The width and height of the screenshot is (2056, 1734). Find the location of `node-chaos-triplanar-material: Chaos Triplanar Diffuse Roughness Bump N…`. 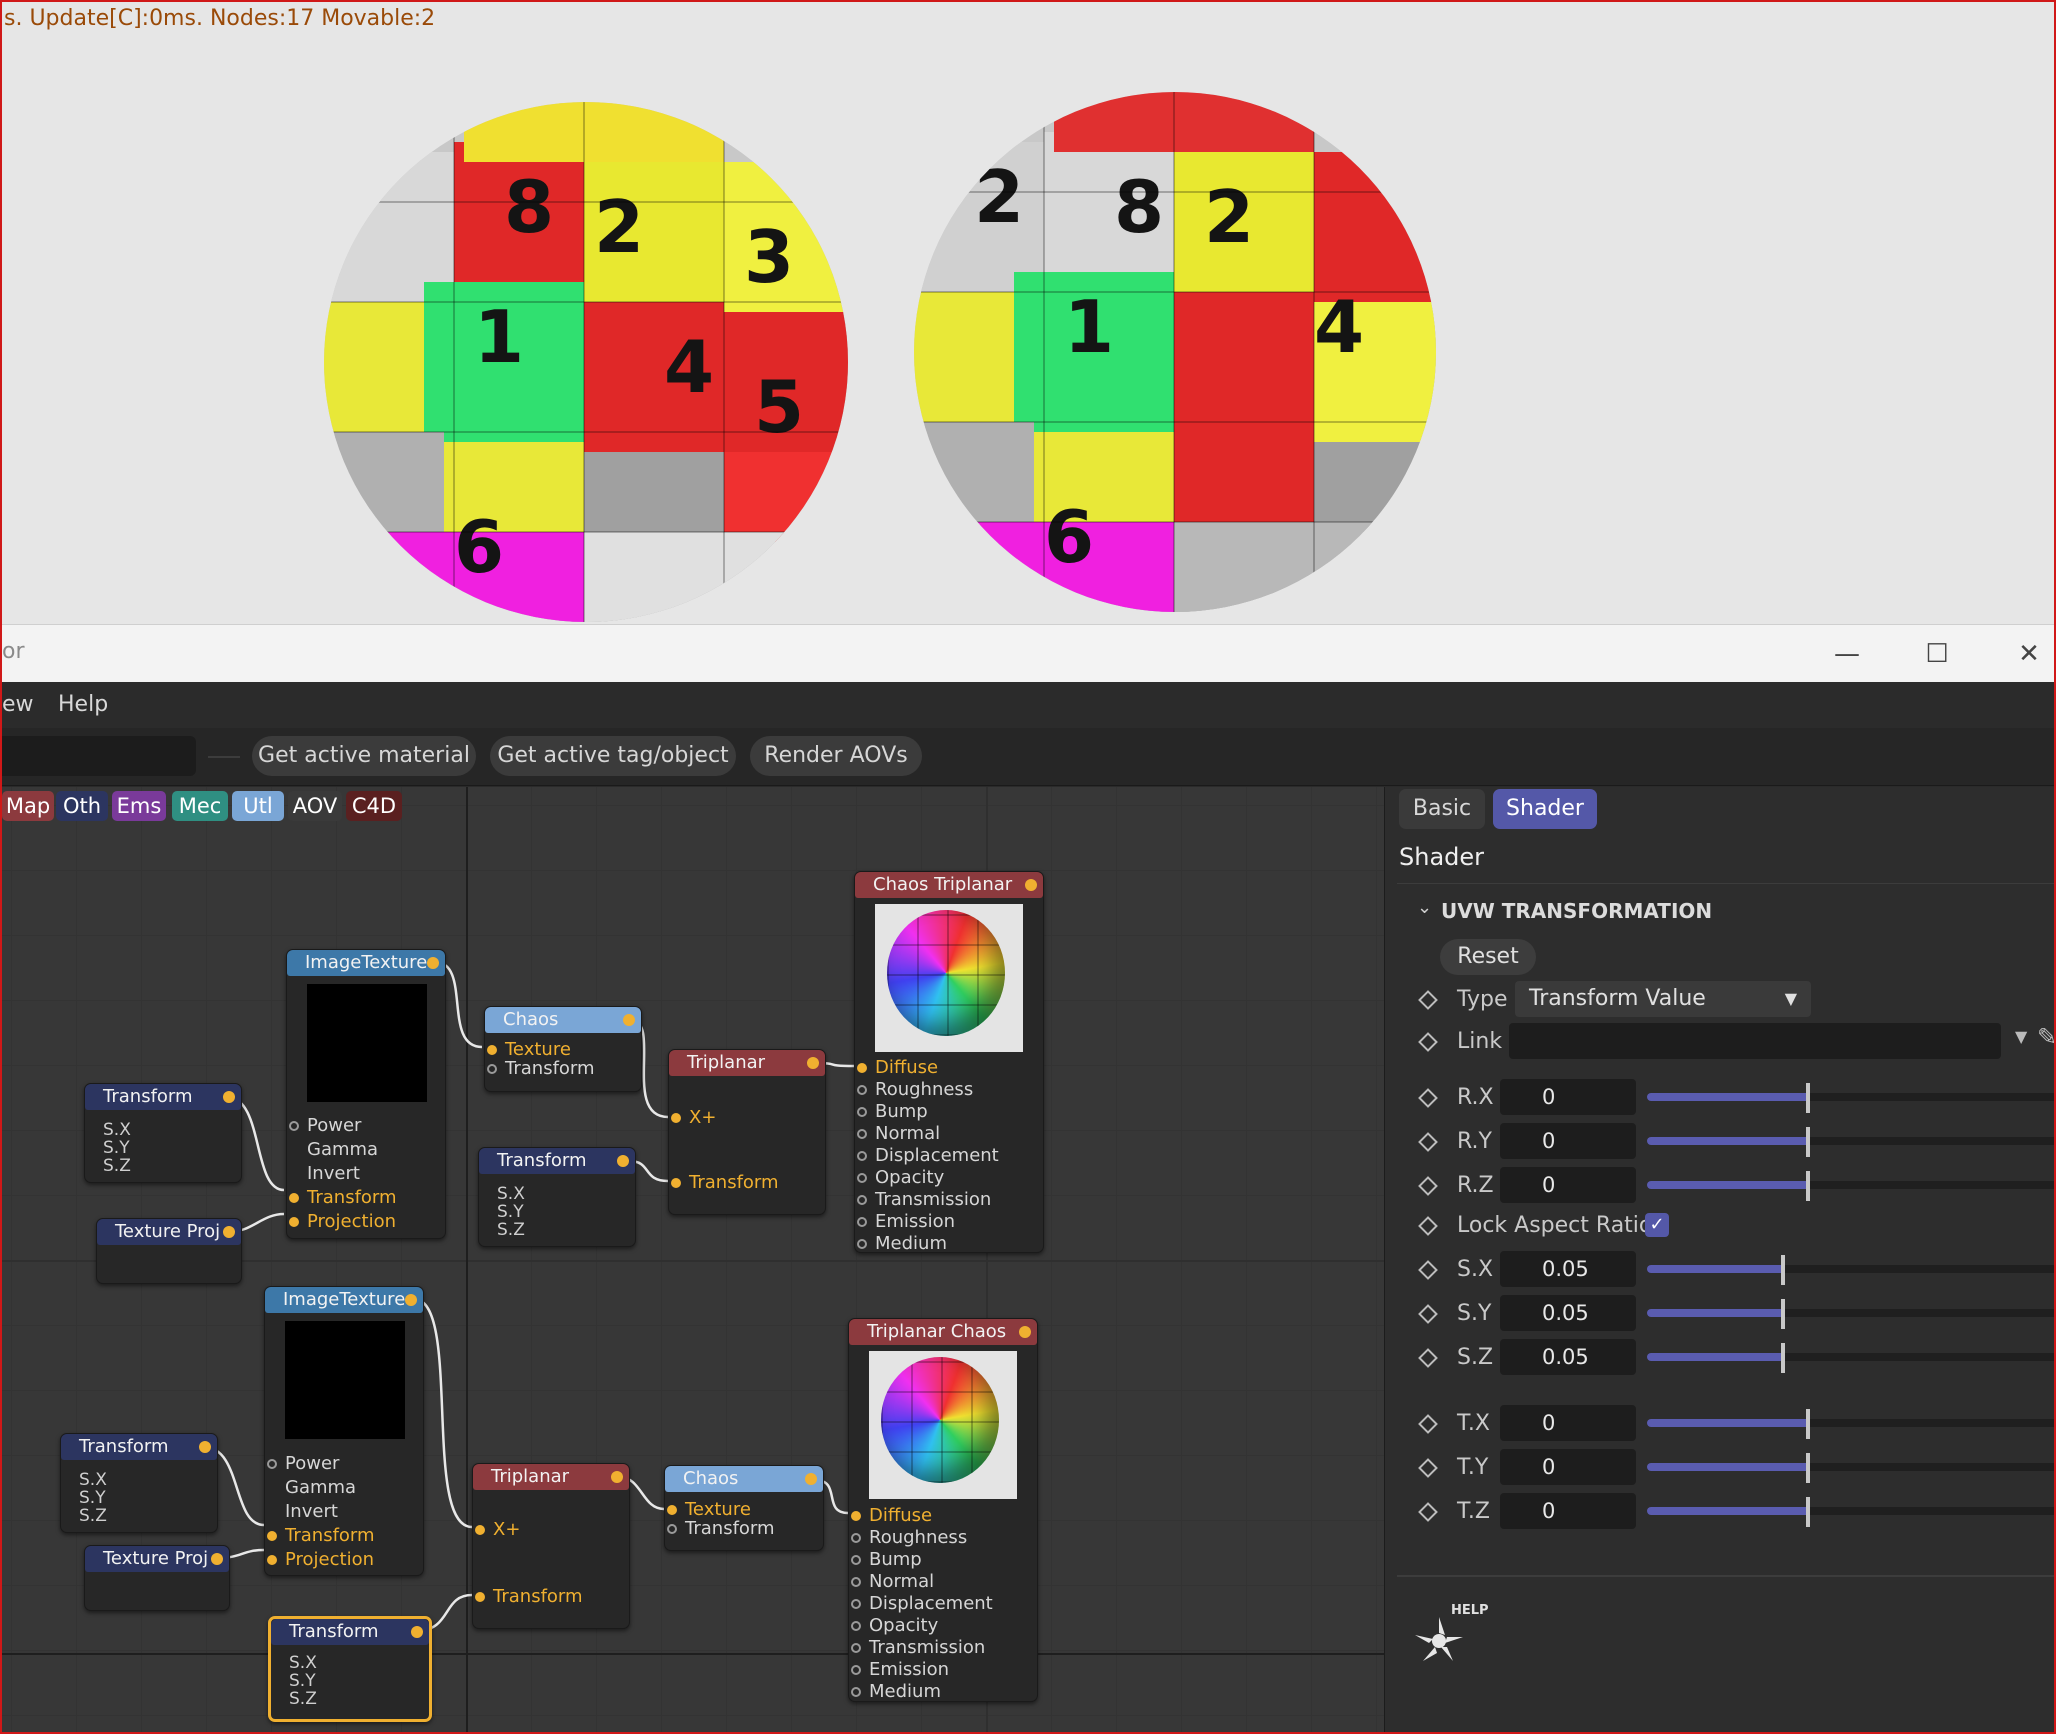

node-chaos-triplanar-material: Chaos Triplanar Diffuse Roughness Bump N… is located at coordinates (949, 1062).